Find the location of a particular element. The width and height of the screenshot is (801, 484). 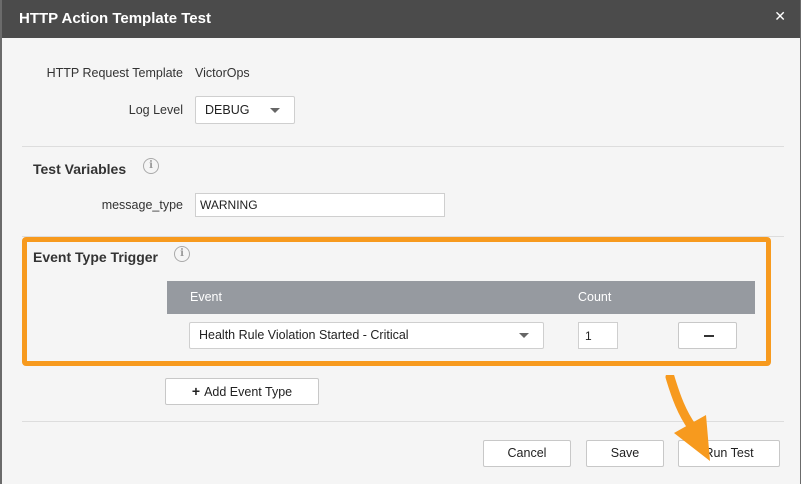

event-trigger-title: Event Type Trigger is located at coordinates (95, 257).